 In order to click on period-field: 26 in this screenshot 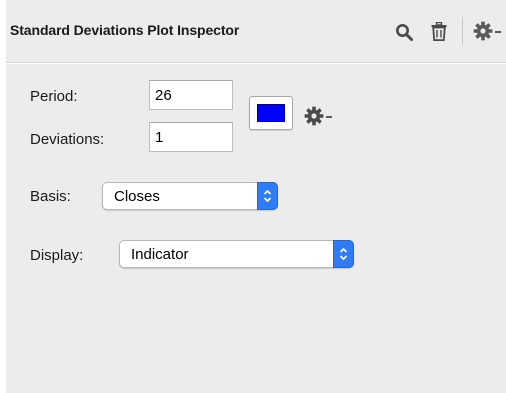, I will do `click(191, 95)`.